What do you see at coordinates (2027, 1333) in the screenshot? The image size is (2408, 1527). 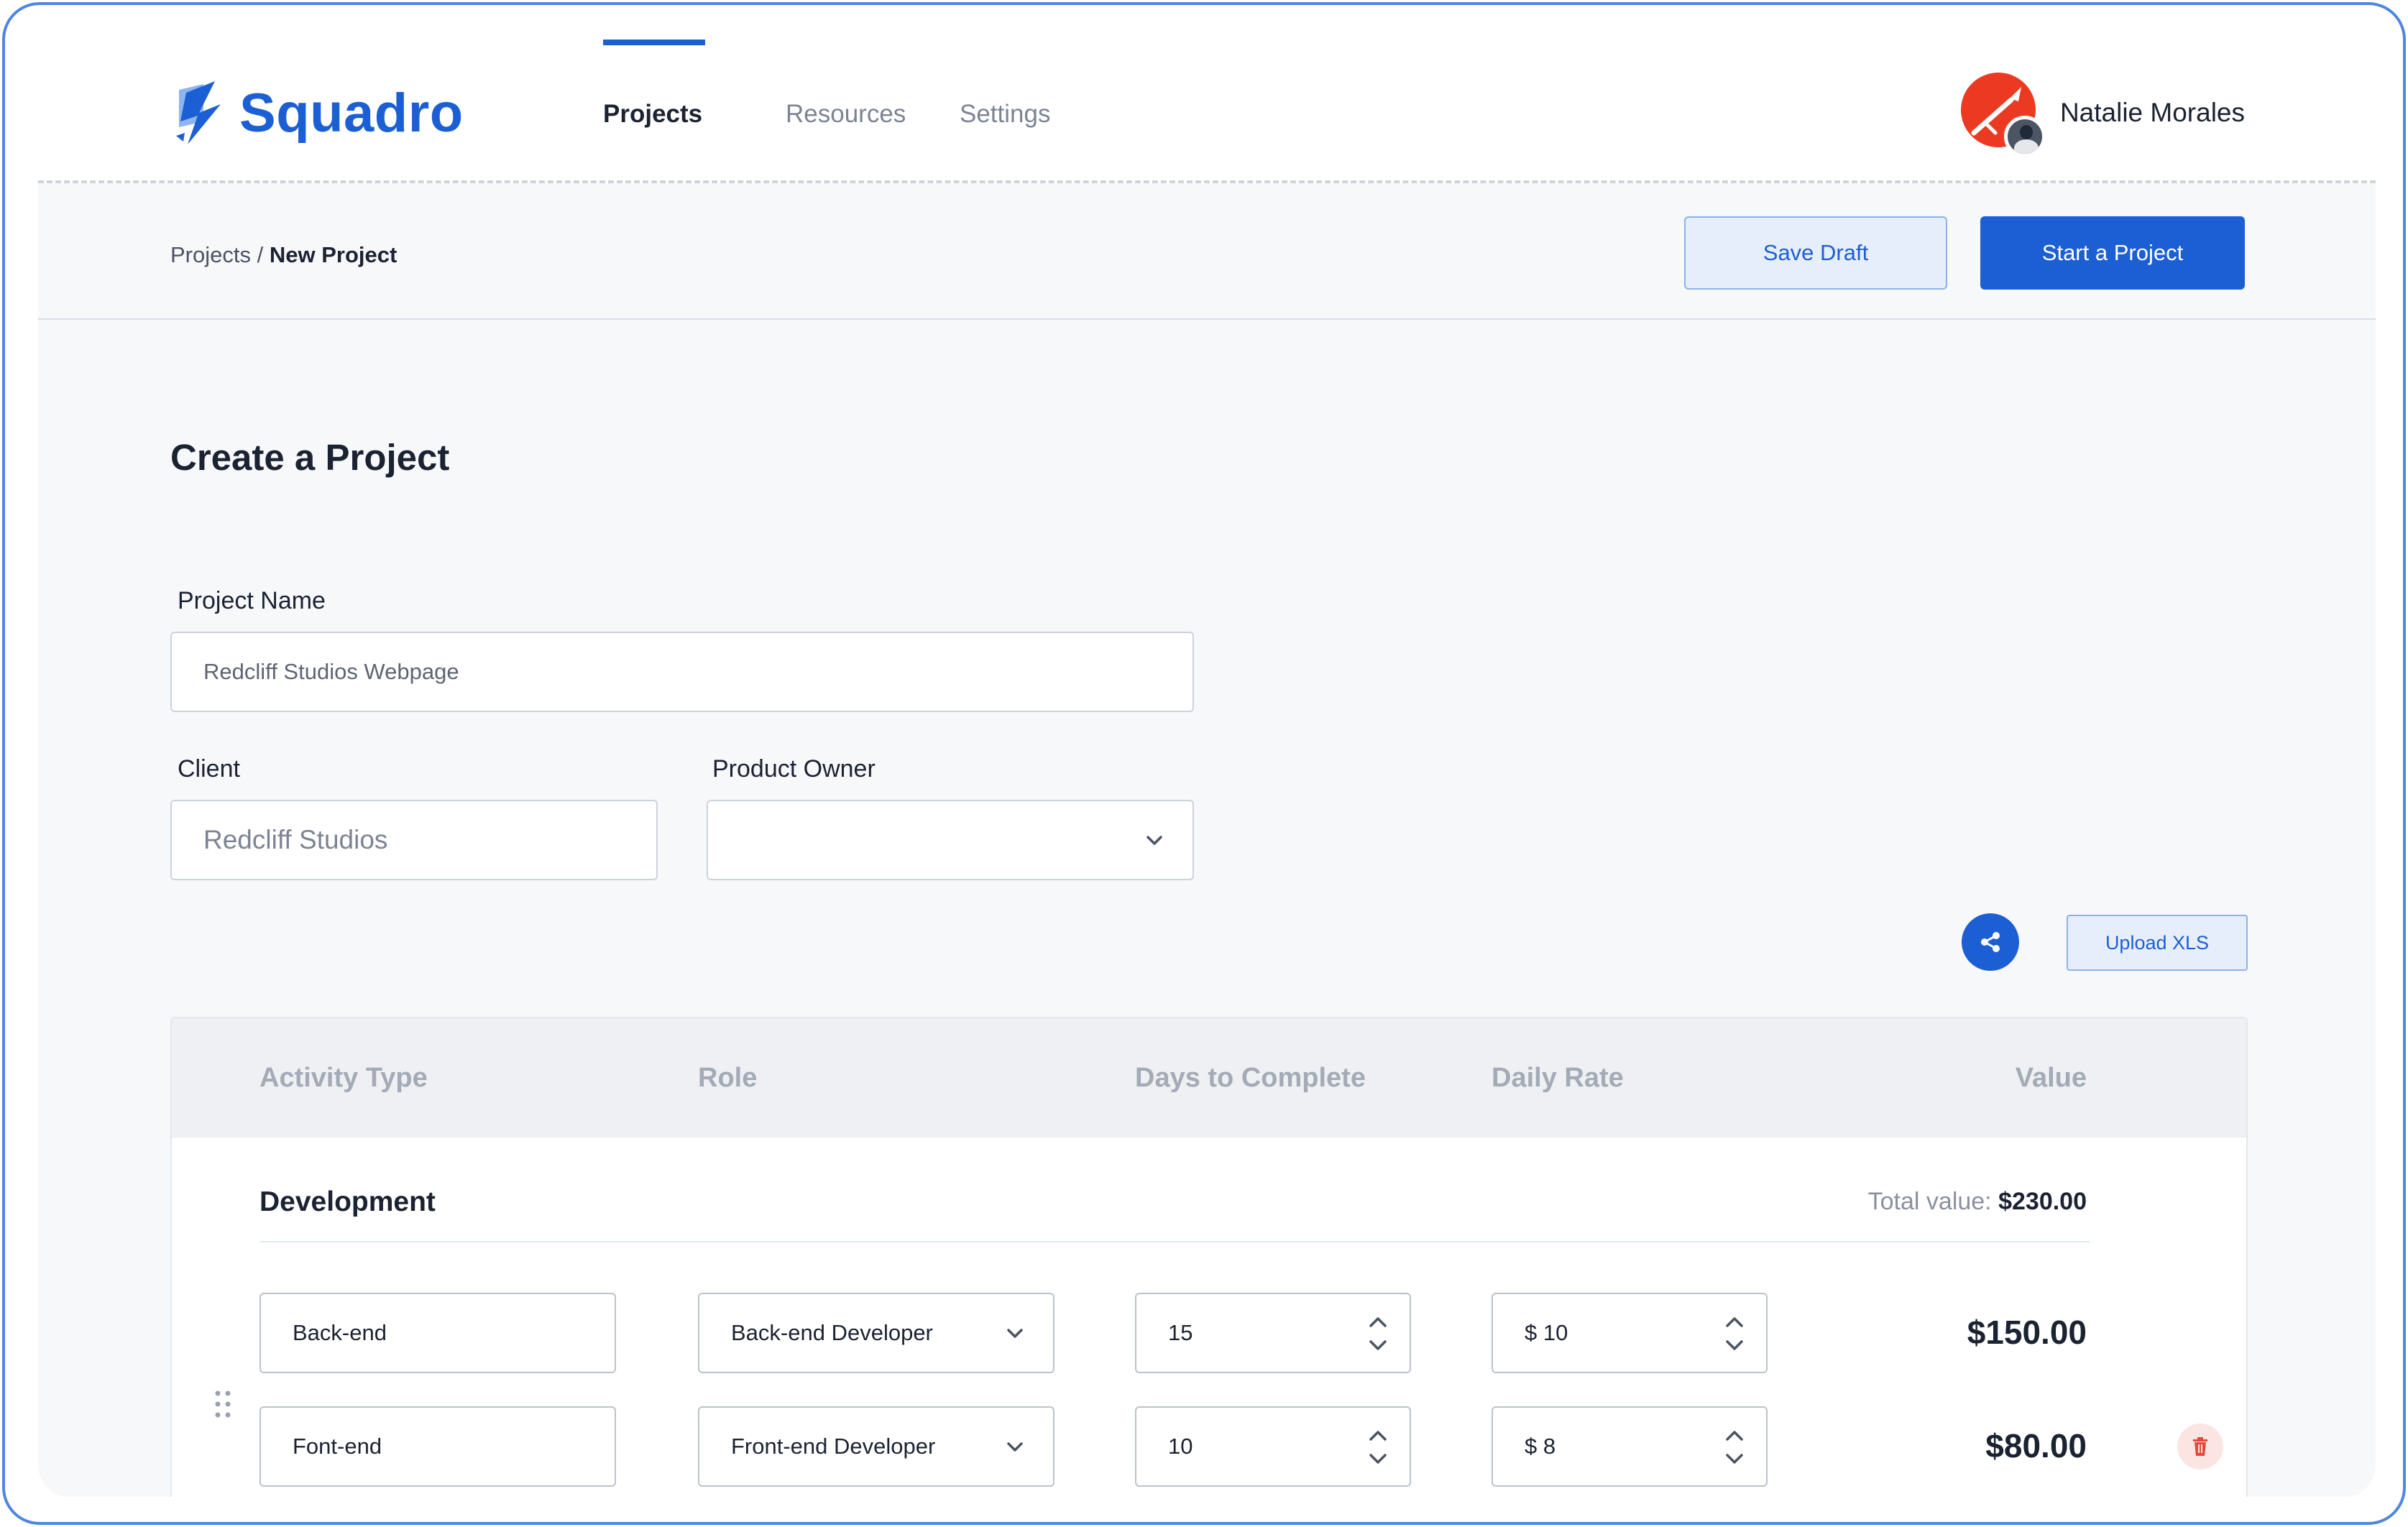 I see `row-value: $150.00` at bounding box center [2027, 1333].